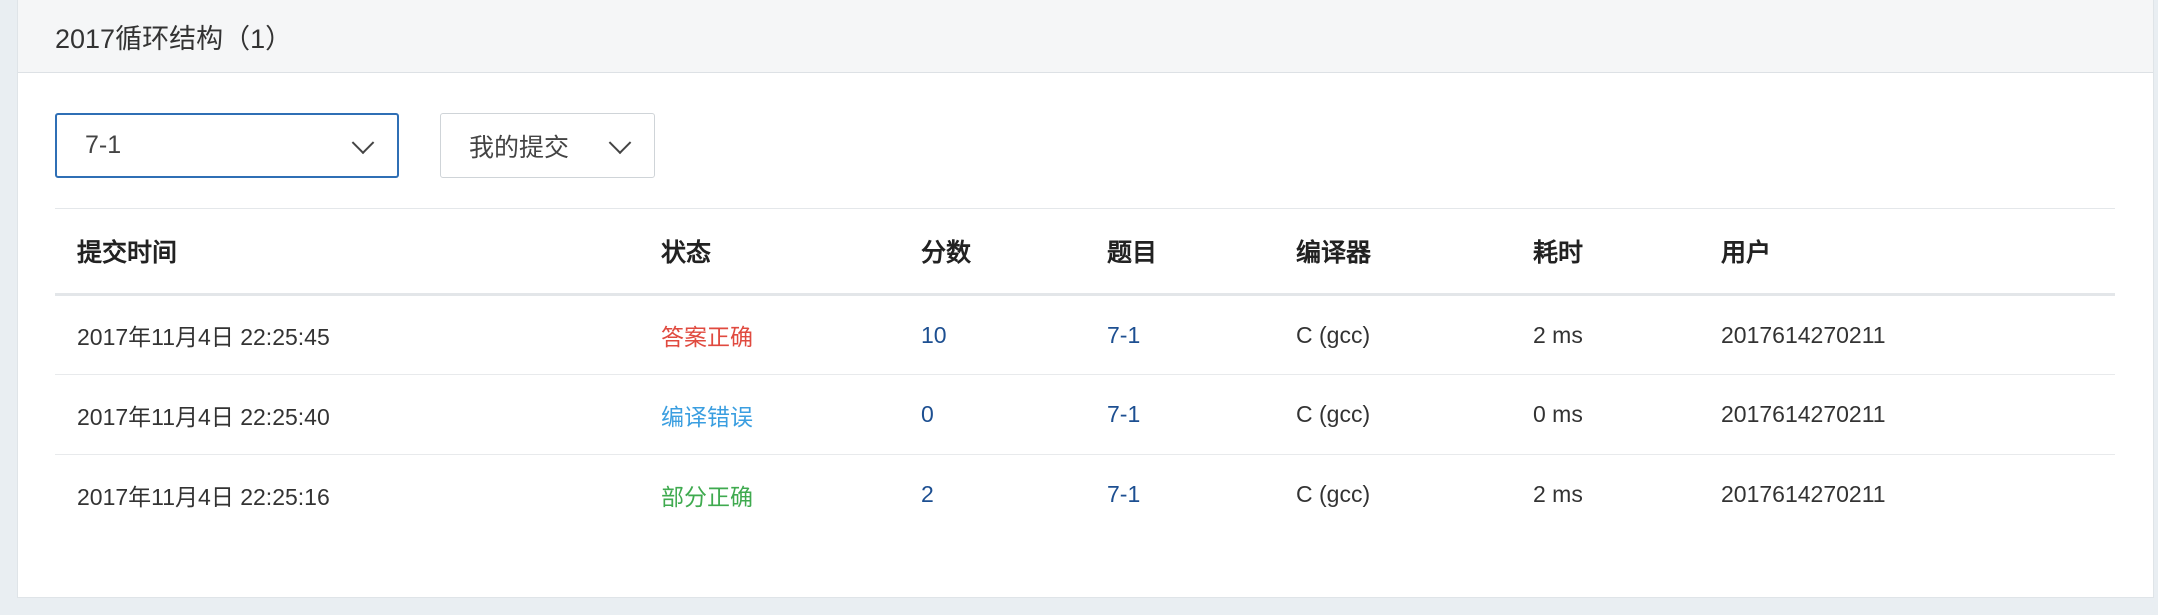  What do you see at coordinates (519, 147) in the screenshot?
I see `scope-select-value: 我的提交` at bounding box center [519, 147].